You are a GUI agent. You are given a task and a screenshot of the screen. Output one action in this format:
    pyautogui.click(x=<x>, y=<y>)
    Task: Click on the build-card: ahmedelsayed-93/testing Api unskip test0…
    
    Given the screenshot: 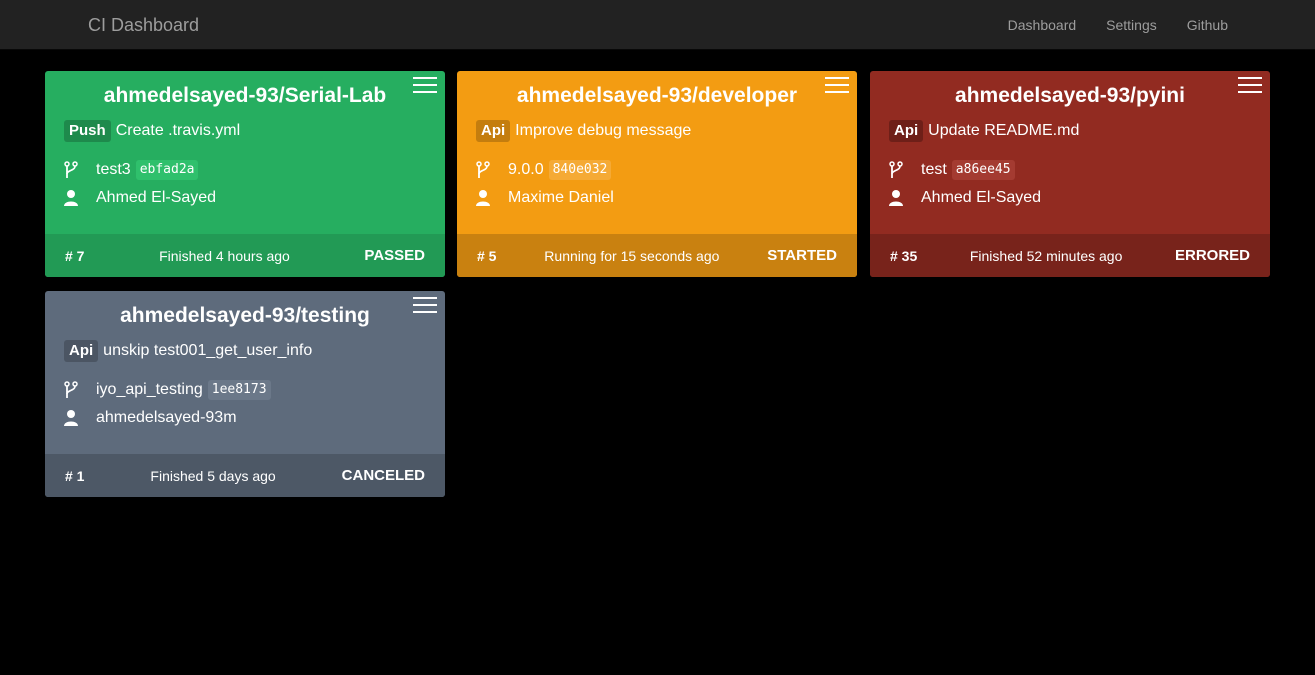 What is the action you would take?
    pyautogui.click(x=245, y=394)
    